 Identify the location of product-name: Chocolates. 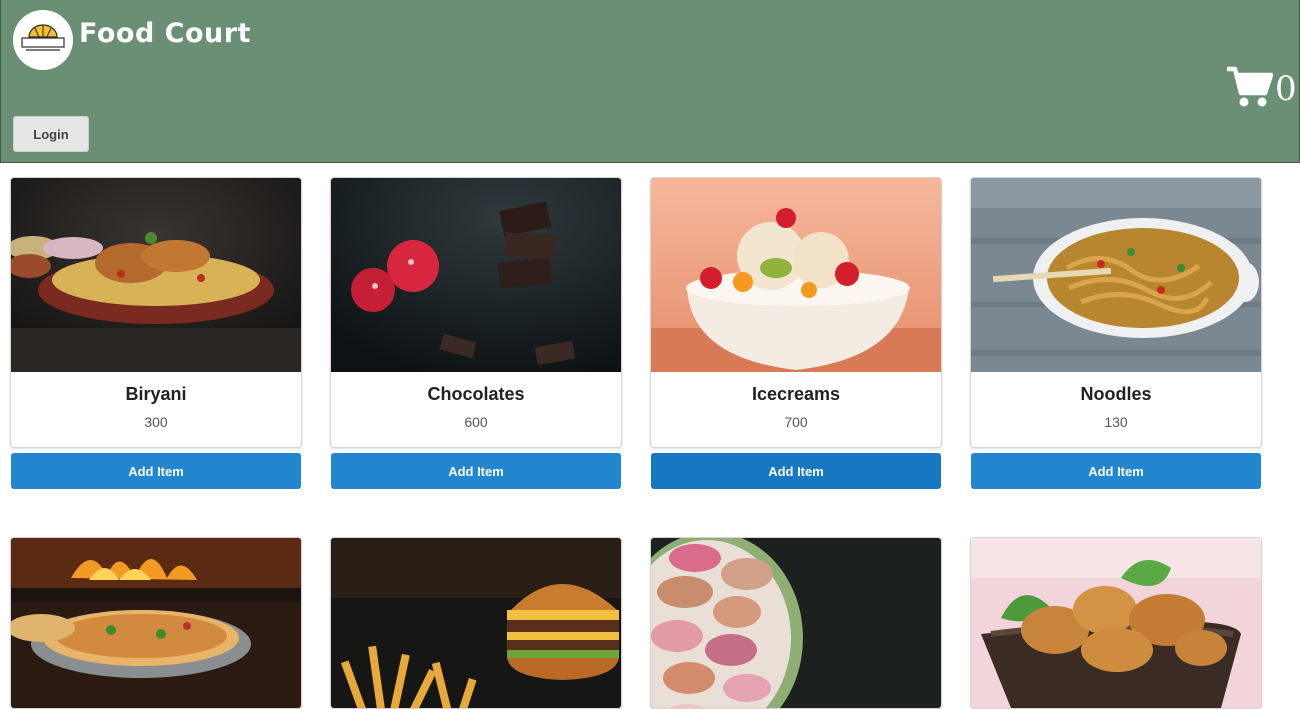
(476, 394).